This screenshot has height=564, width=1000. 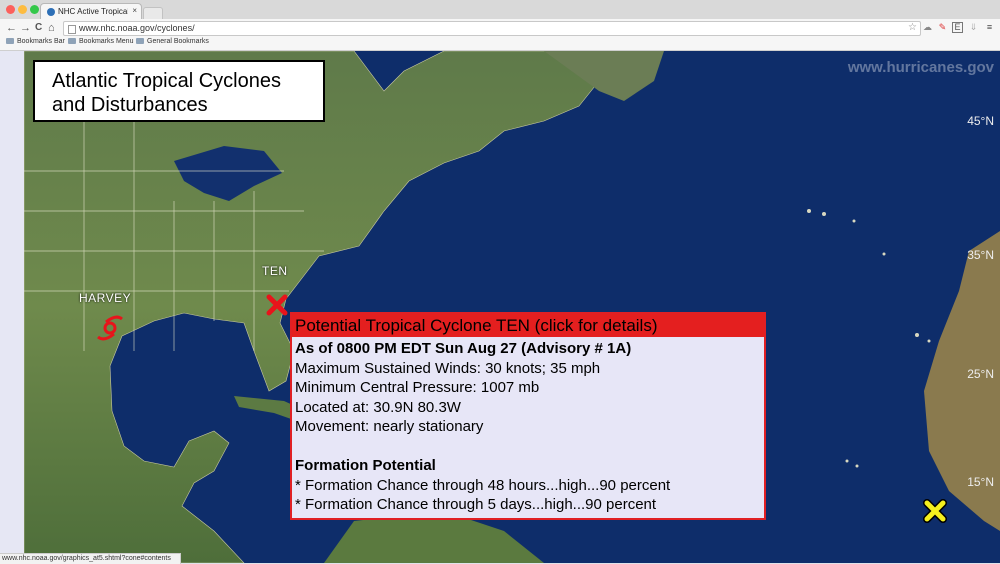 I want to click on storm-label-ten: TEN, so click(x=275, y=271).